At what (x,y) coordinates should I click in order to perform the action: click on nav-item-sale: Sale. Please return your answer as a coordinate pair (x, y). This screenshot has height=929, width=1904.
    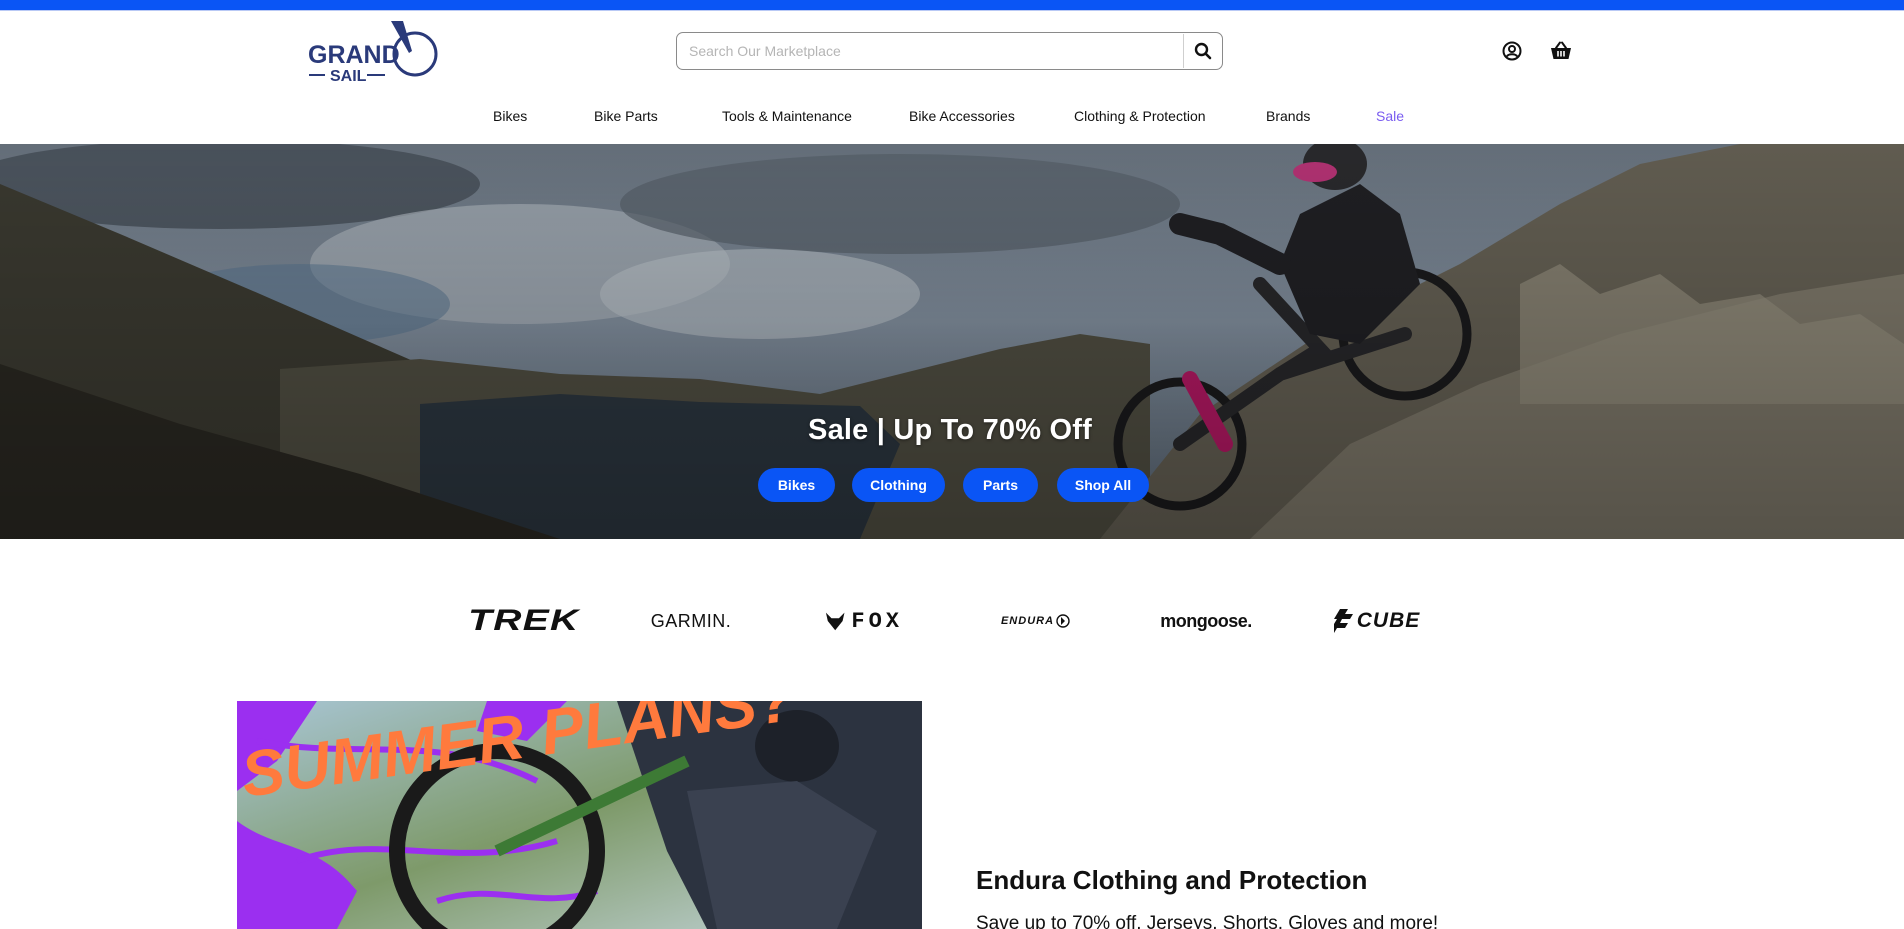
    Looking at the image, I should click on (1390, 116).